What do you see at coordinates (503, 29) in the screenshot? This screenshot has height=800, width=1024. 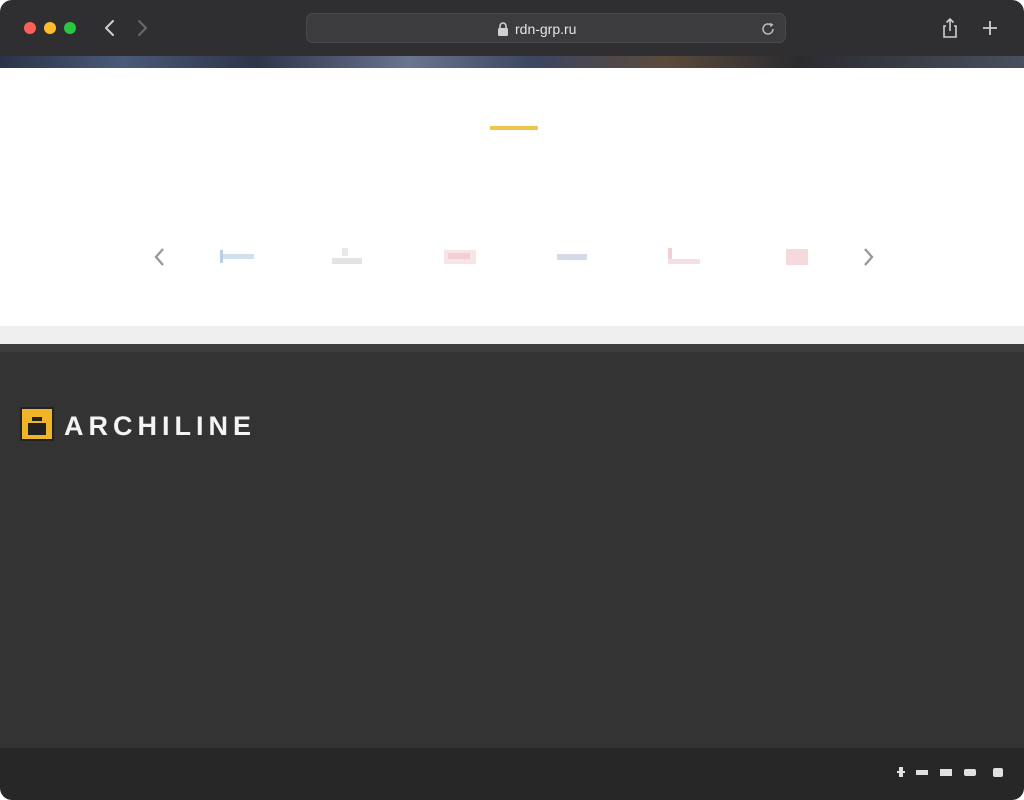 I see `lock-icon` at bounding box center [503, 29].